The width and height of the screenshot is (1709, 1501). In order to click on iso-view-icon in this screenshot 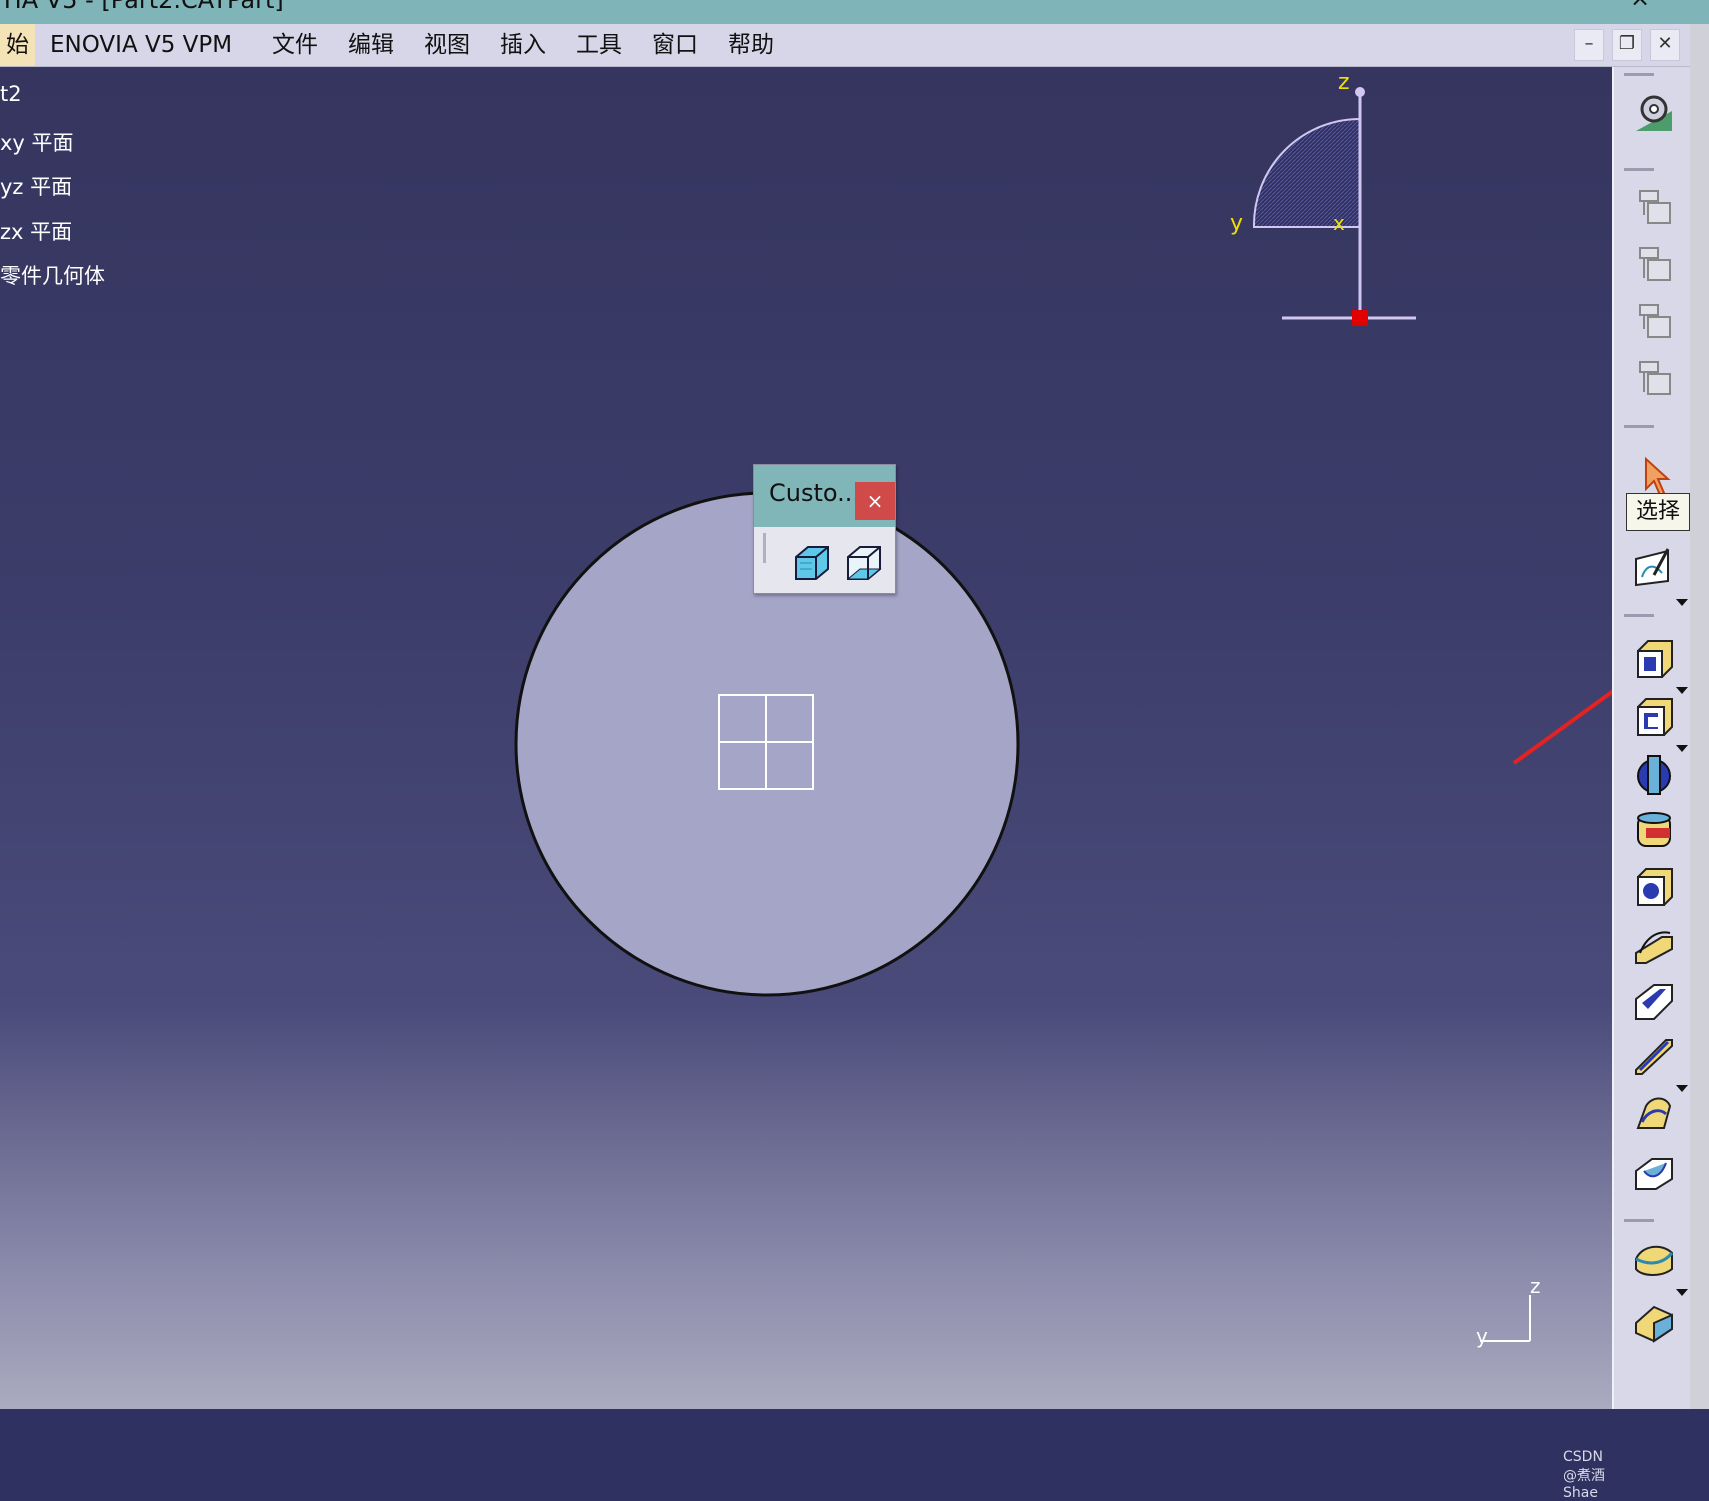, I will do `click(812, 563)`.